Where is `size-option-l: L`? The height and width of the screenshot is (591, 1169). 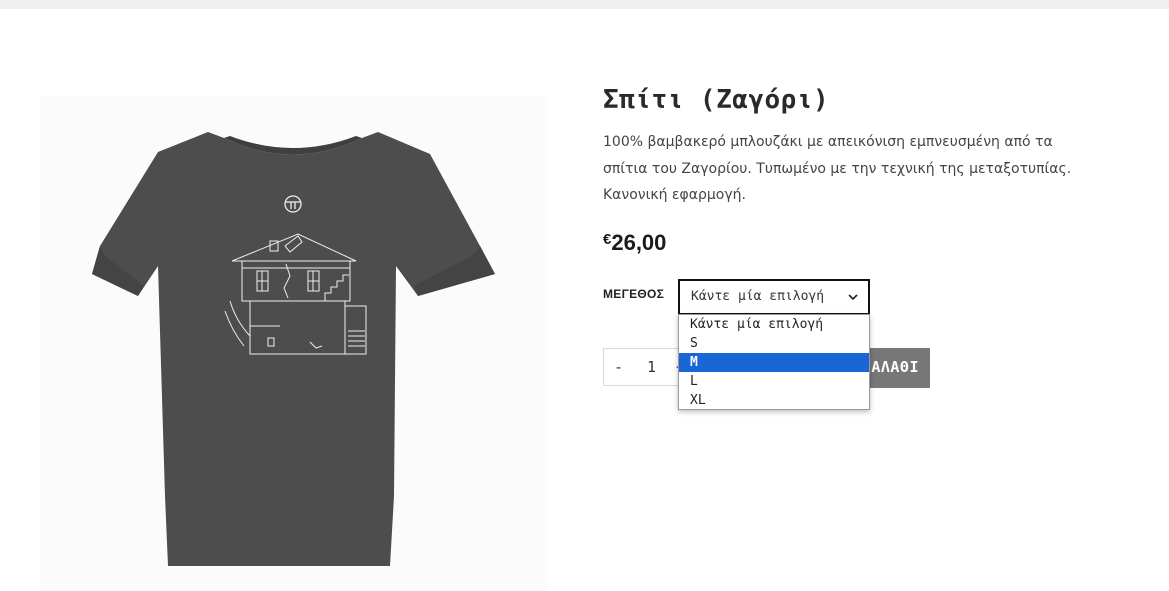 size-option-l: L is located at coordinates (774, 381).